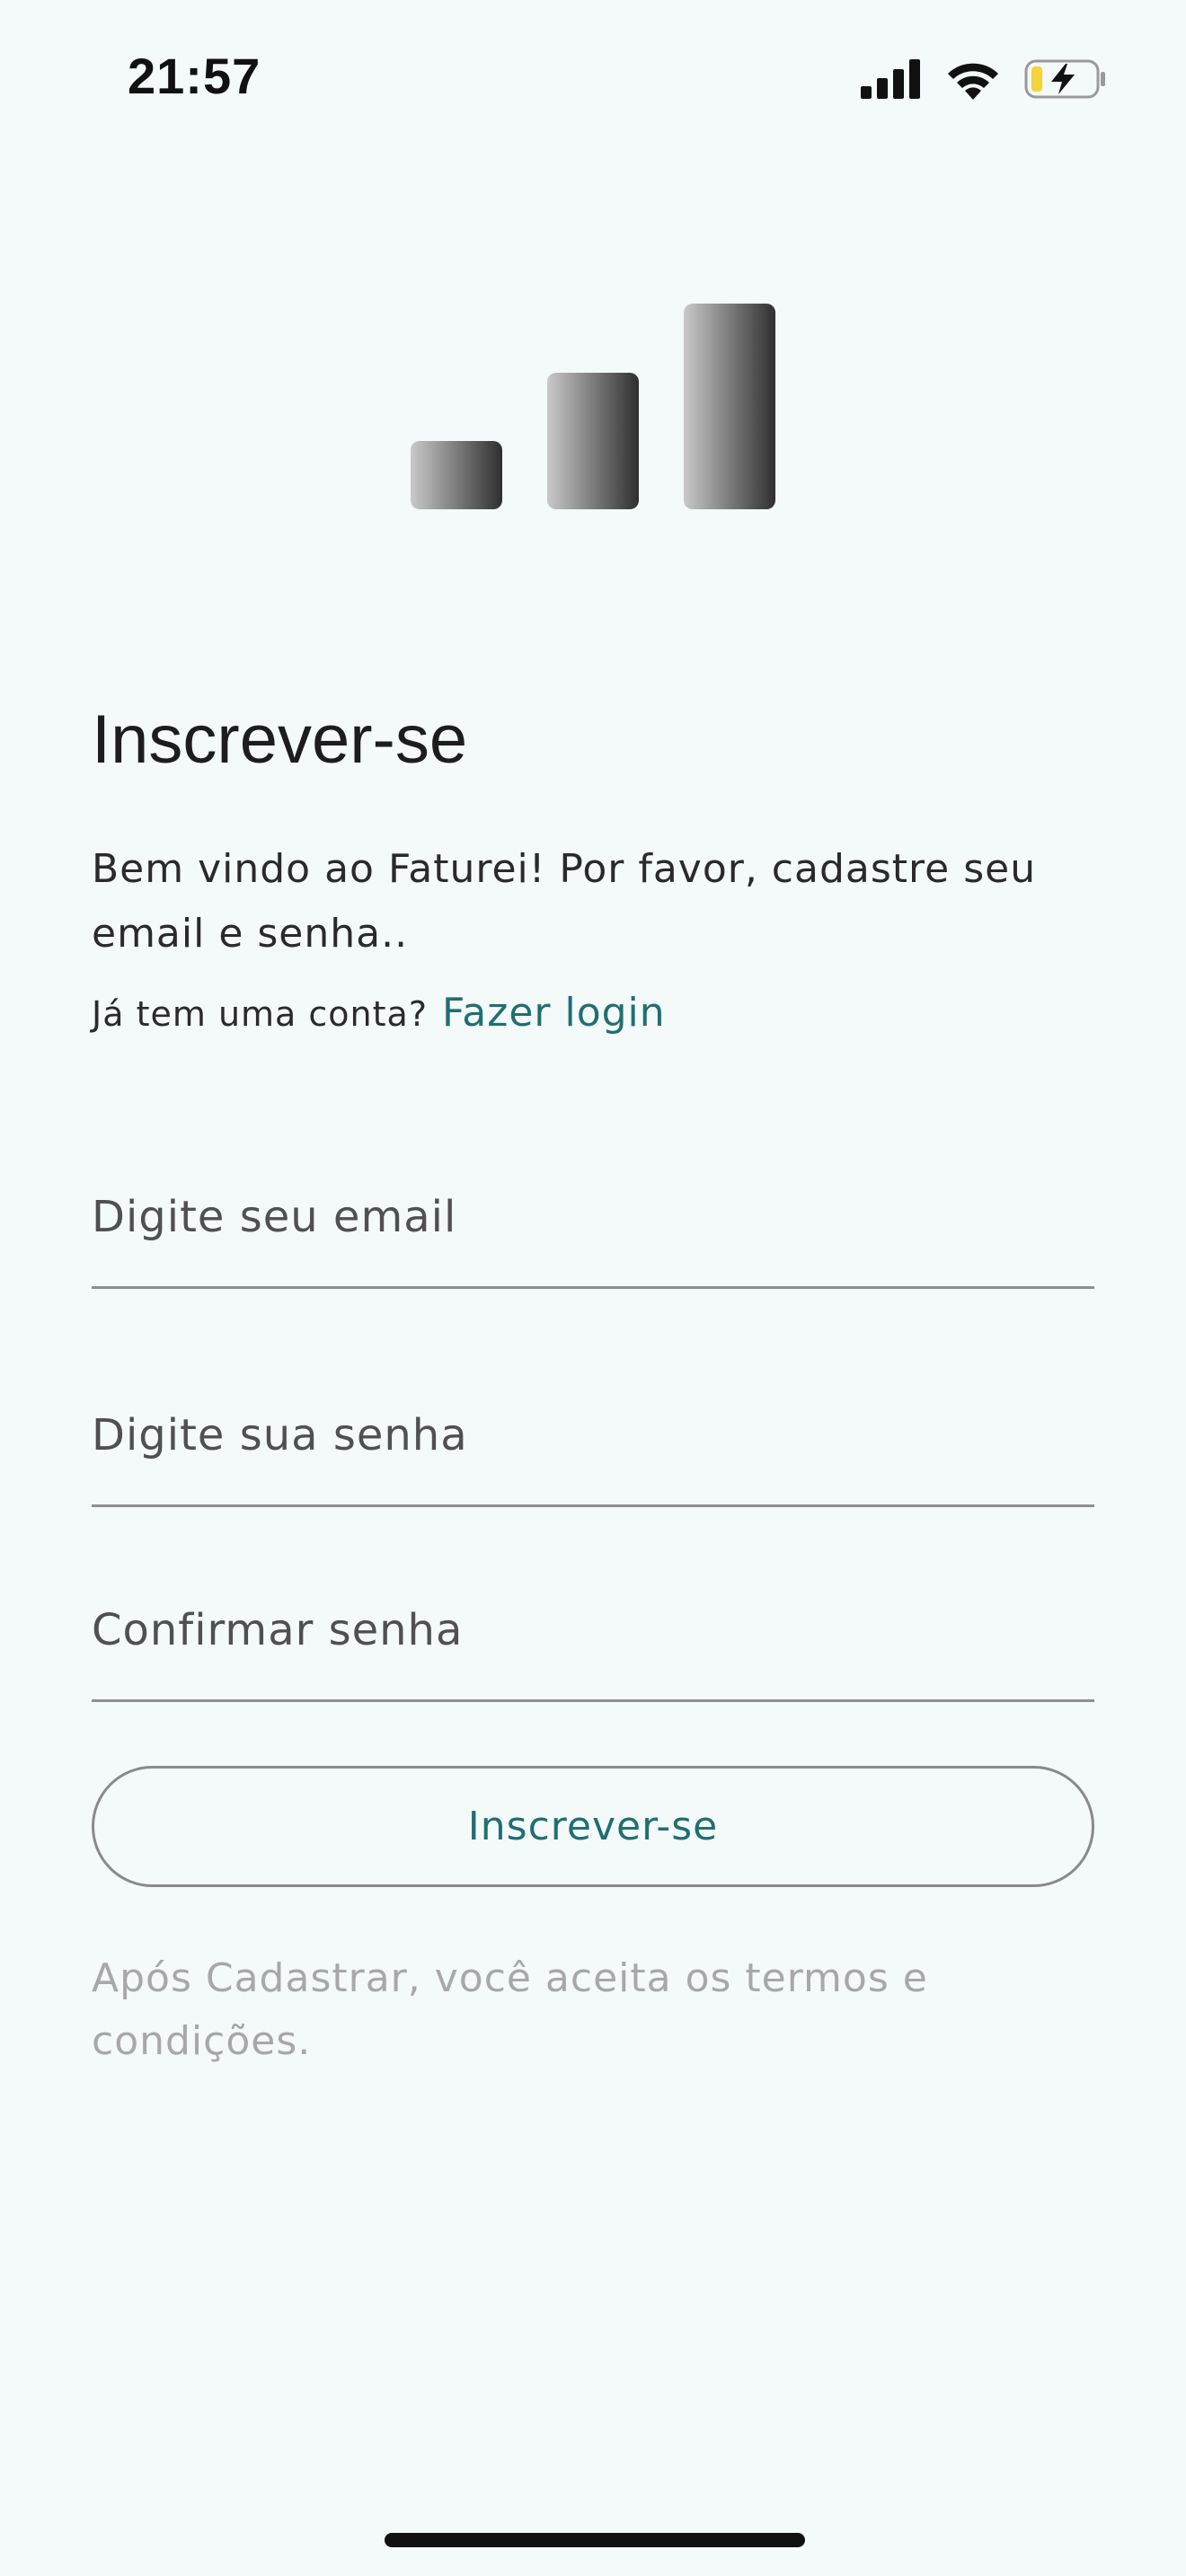 The image size is (1186, 2576). What do you see at coordinates (554, 1013) in the screenshot?
I see `login-link: Fazer login` at bounding box center [554, 1013].